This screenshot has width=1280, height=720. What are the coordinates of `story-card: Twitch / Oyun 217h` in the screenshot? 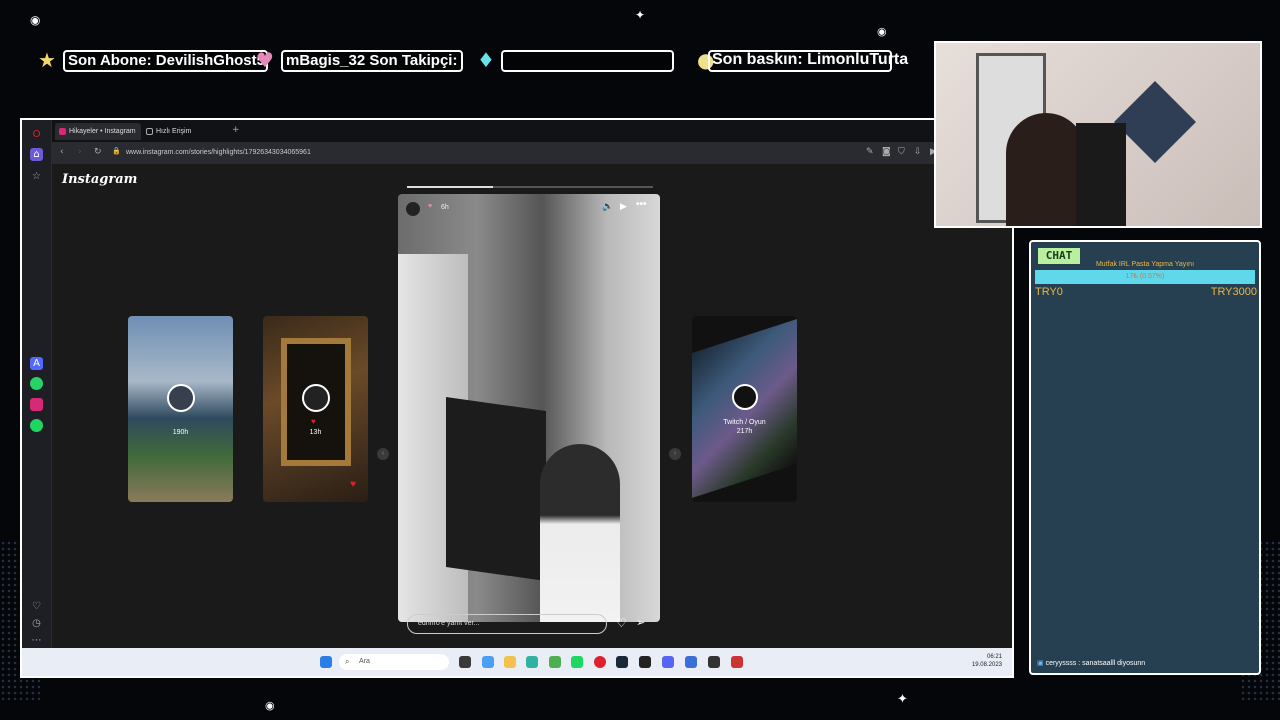 It's located at (744, 409).